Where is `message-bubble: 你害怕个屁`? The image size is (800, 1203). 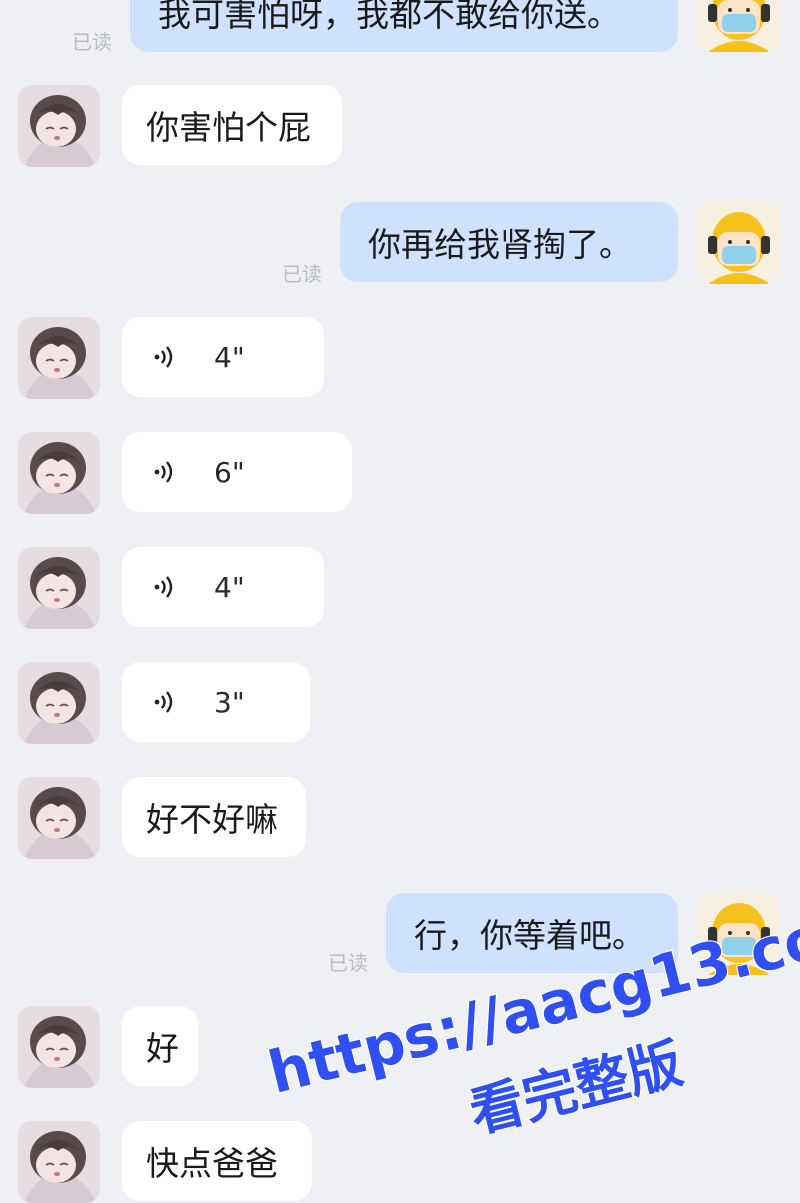 message-bubble: 你害怕个屁 is located at coordinates (232, 125).